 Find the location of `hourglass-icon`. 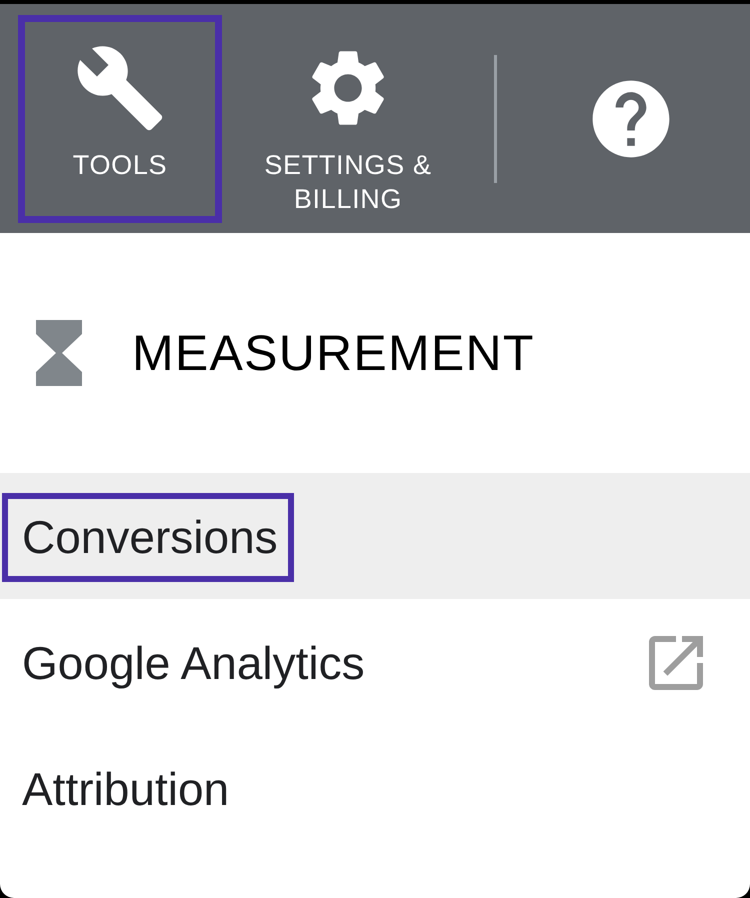

hourglass-icon is located at coordinates (59, 353).